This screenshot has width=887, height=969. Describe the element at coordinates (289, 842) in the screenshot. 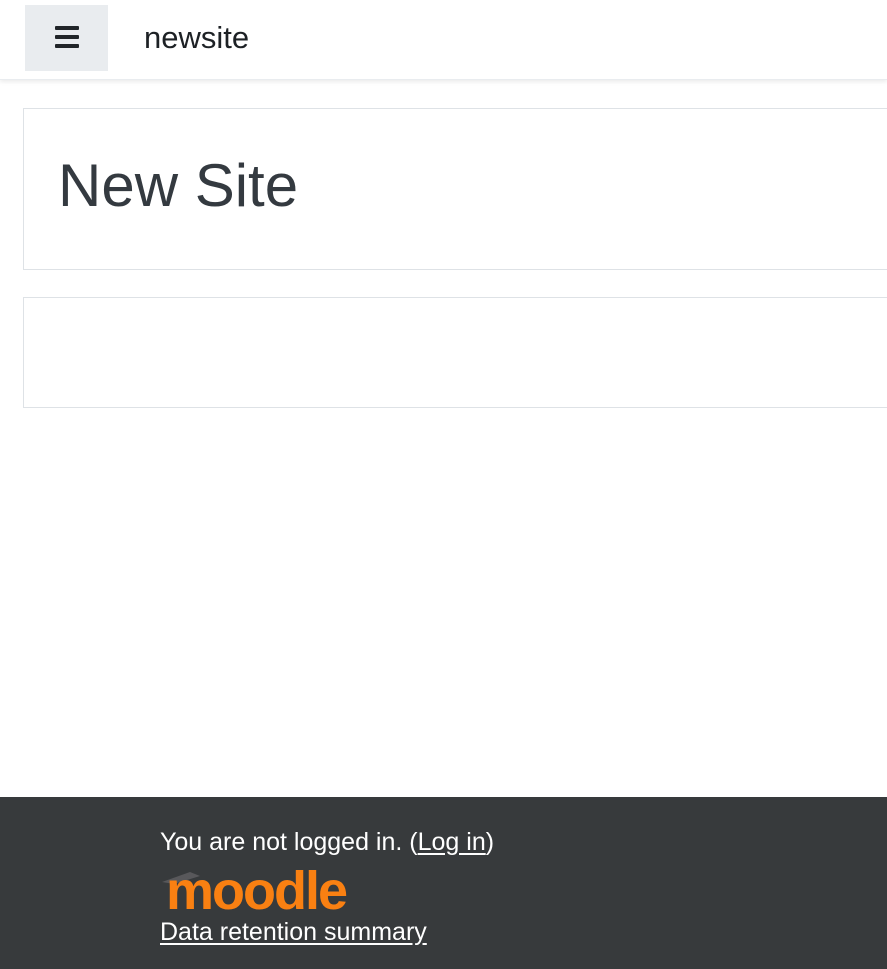

I see `login-info-text: You are not logged in. (` at that location.